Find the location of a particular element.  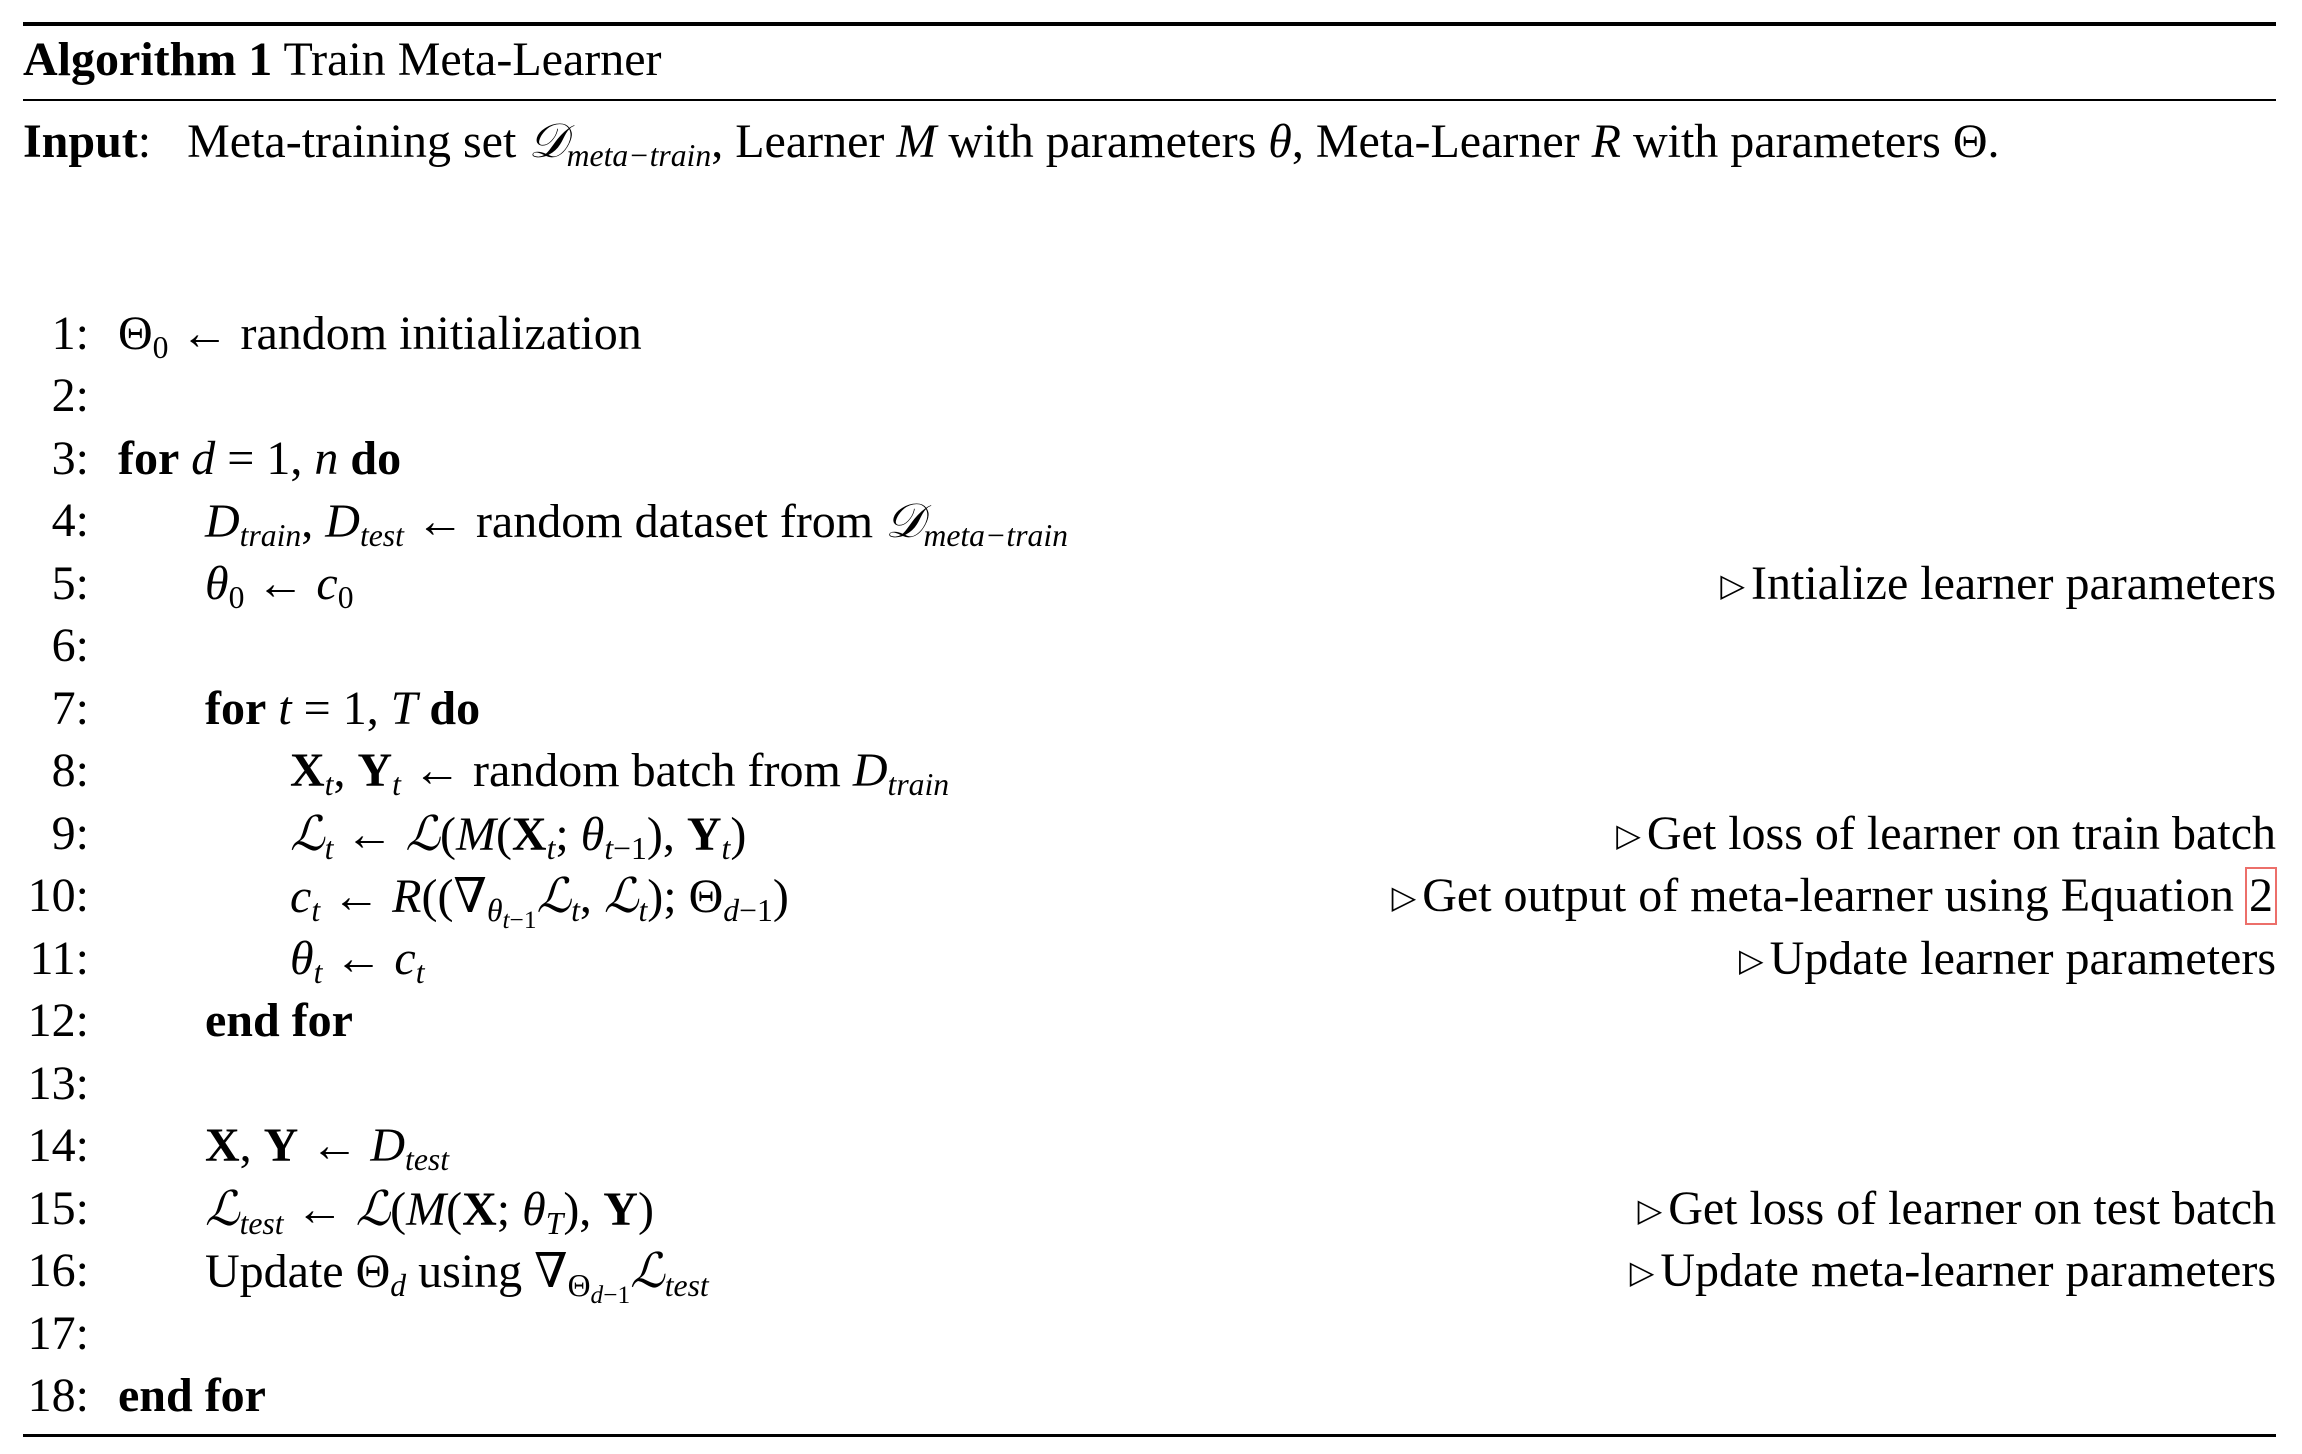

line-code: Xt, Yt ← random batch from Dtrain is located at coordinates (620, 773).